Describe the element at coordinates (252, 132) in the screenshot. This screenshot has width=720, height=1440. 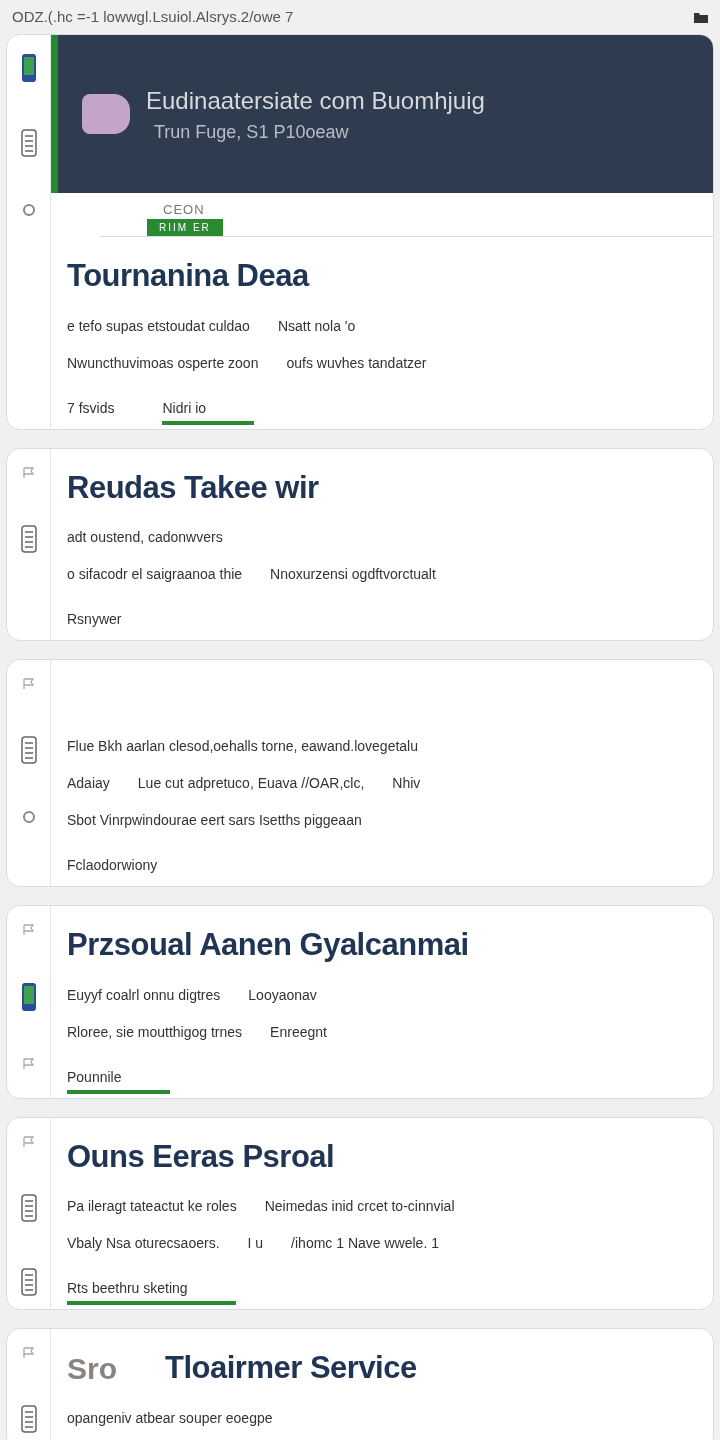
I see `hero-subtitle: Trun Fuge, S1 P10oeaw` at that location.